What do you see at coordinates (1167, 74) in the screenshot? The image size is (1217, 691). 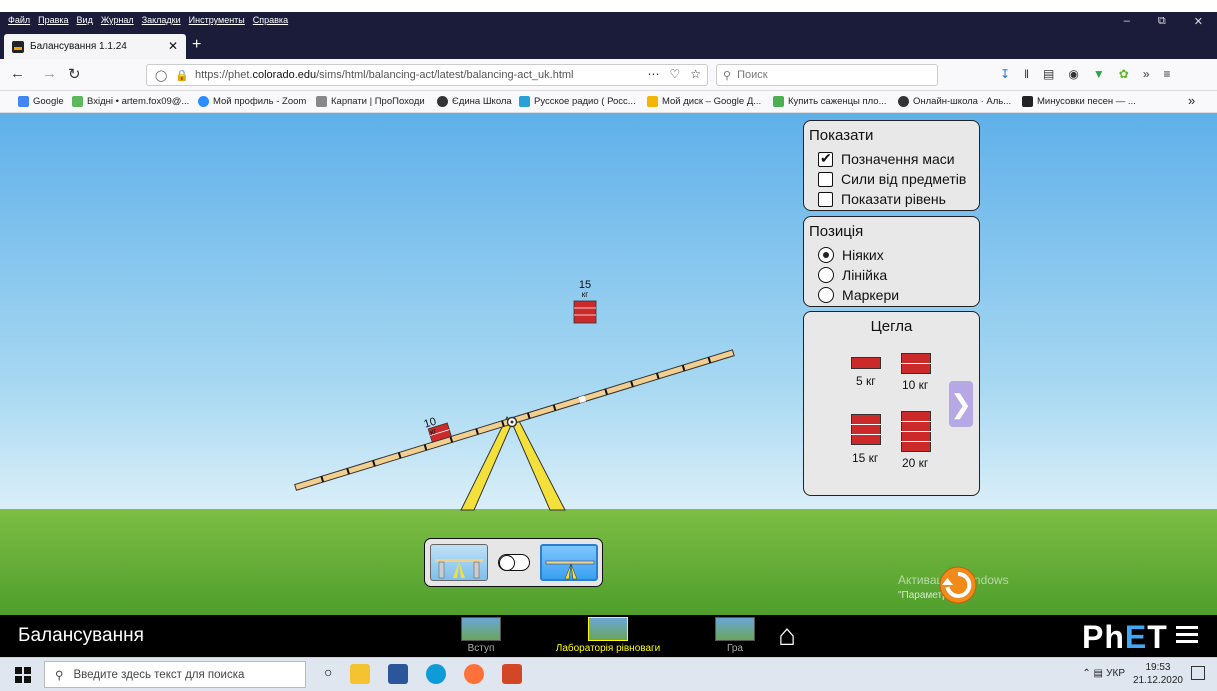 I see `app-menu-icon: ≡` at bounding box center [1167, 74].